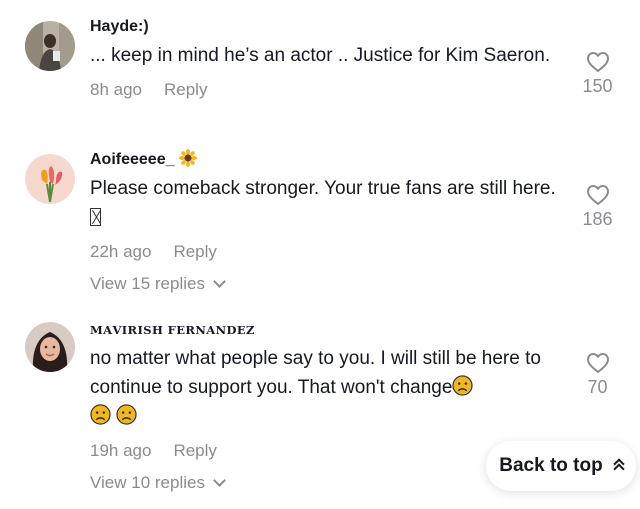 Image resolution: width=640 pixels, height=509 pixels. What do you see at coordinates (116, 89) in the screenshot?
I see `comment-time: 8h ago` at bounding box center [116, 89].